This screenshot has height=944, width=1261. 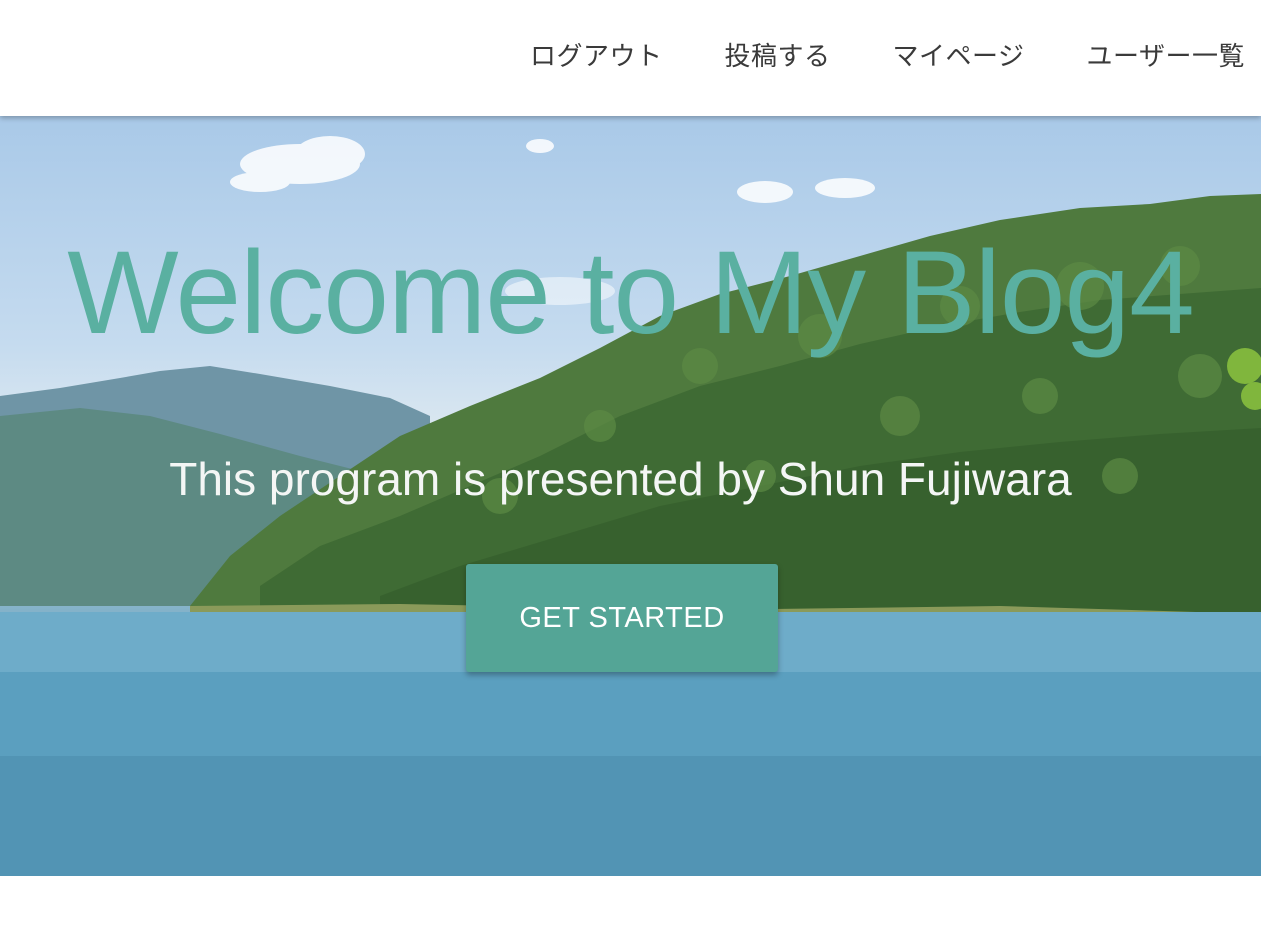 I want to click on nav-item-post: 投稿する, so click(x=778, y=54).